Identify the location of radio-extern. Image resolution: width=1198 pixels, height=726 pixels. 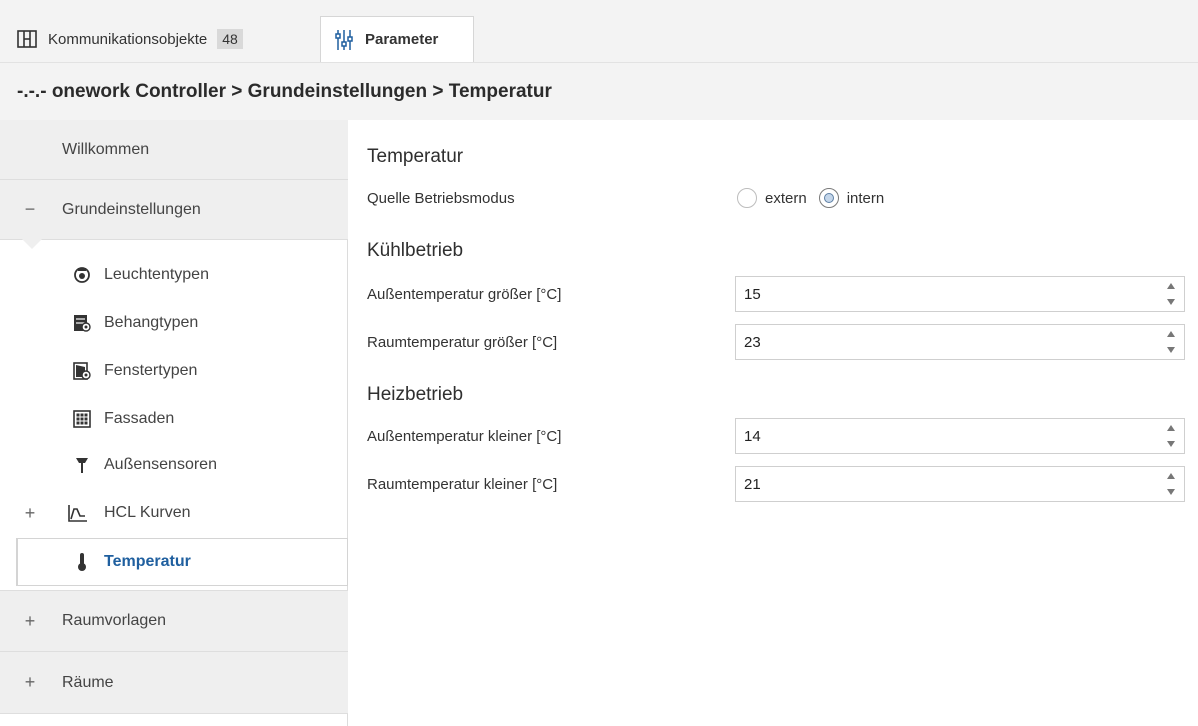
(747, 198).